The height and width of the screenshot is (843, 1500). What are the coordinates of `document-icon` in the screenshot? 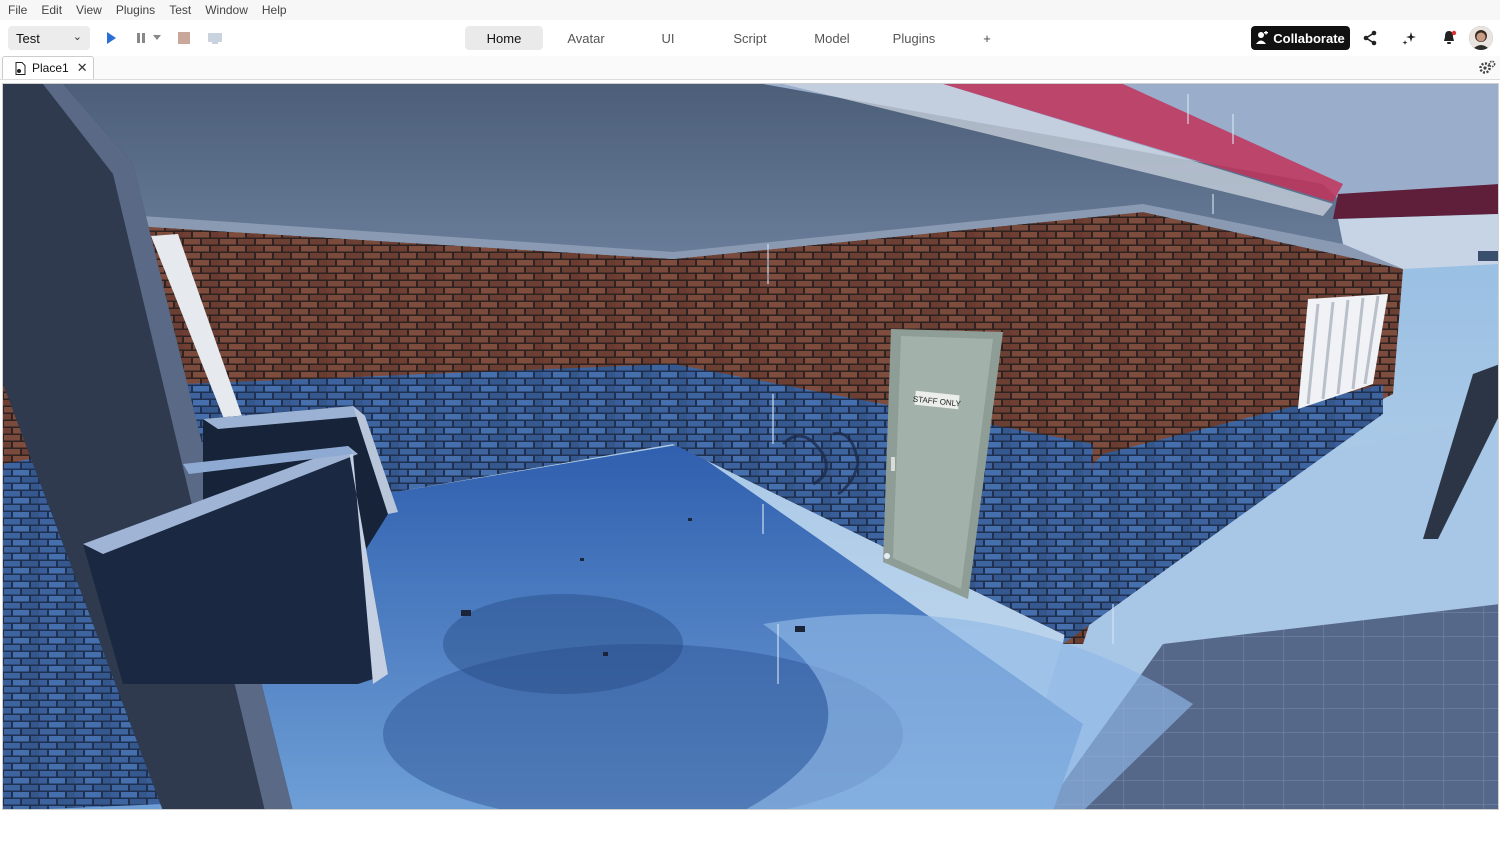 It's located at (20, 68).